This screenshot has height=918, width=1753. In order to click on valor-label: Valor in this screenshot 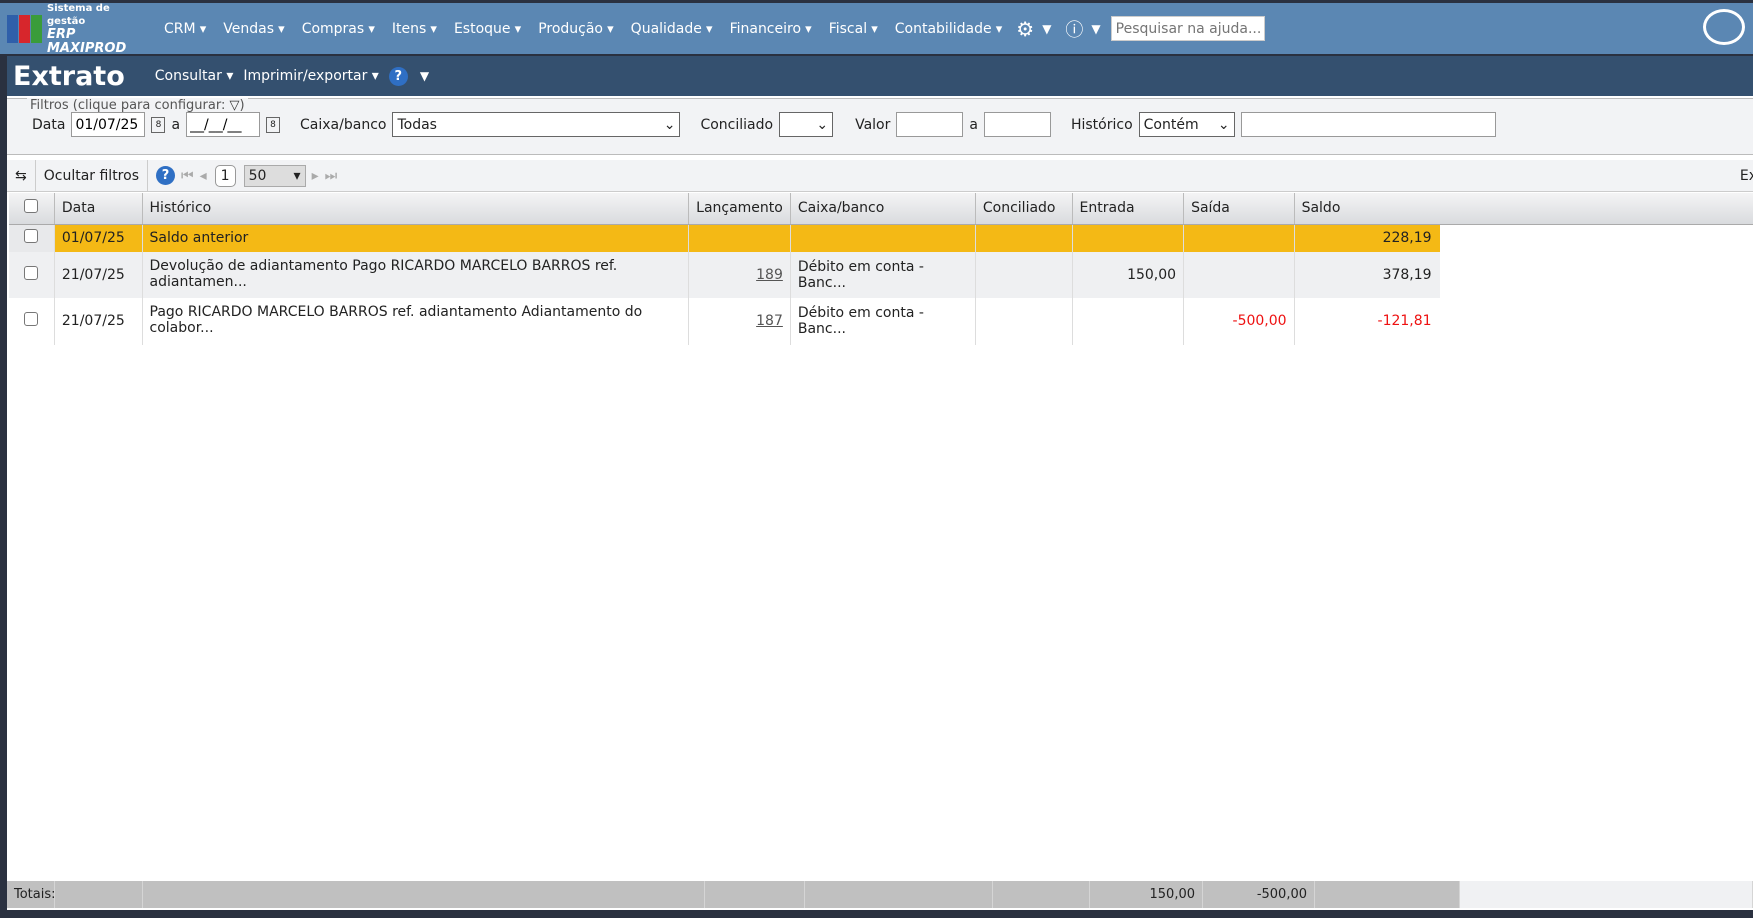, I will do `click(873, 124)`.